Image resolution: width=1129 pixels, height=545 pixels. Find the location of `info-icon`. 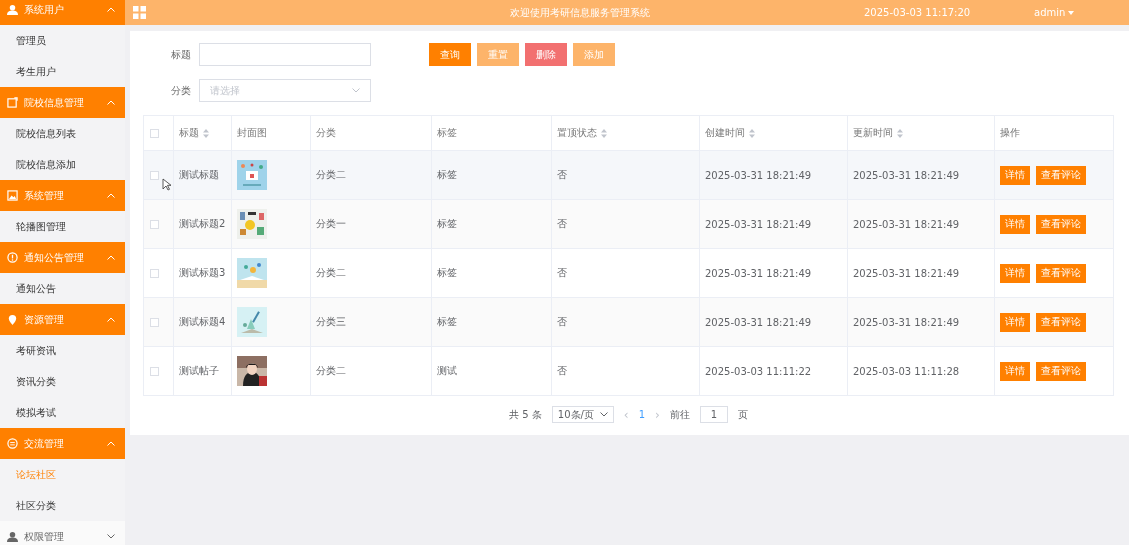

info-icon is located at coordinates (12, 257).